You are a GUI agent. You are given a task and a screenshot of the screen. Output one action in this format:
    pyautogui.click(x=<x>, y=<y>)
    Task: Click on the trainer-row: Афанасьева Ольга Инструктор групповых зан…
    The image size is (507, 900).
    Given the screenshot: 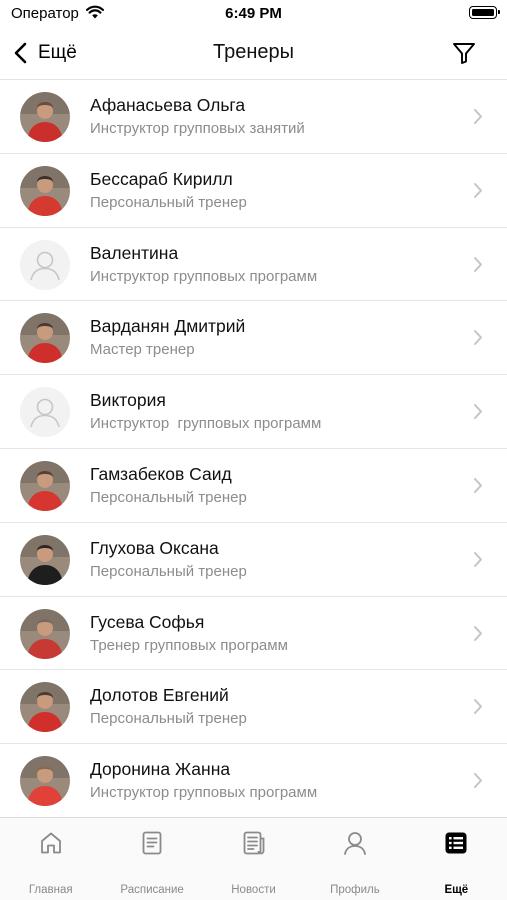 What is the action you would take?
    pyautogui.click(x=253, y=117)
    